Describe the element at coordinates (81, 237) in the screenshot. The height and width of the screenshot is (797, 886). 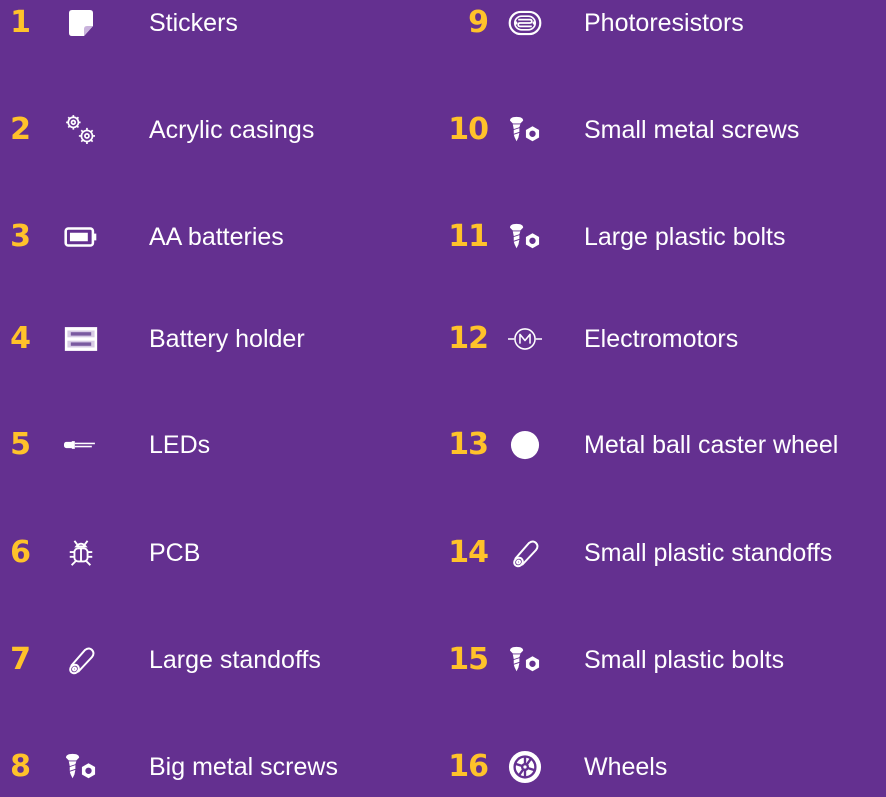
I see `battery-icon` at that location.